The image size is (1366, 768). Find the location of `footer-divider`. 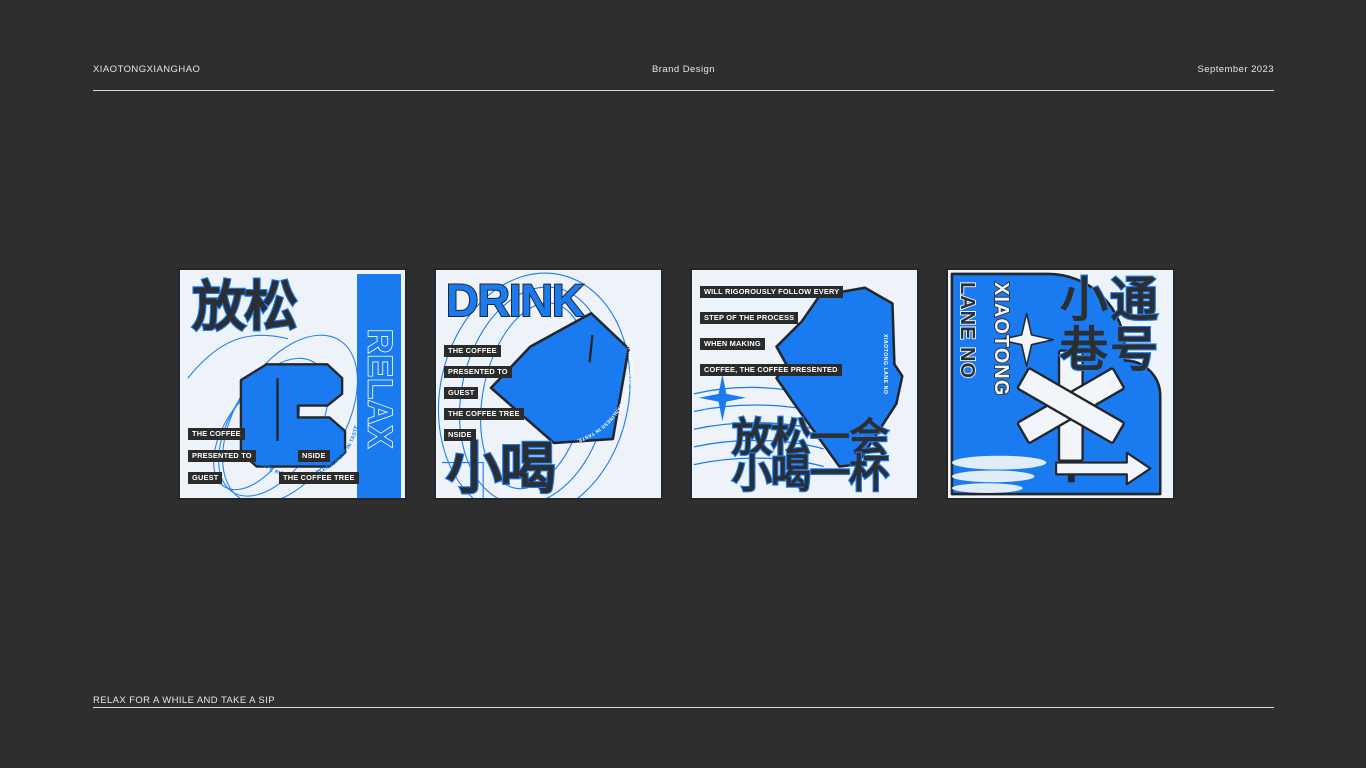

footer-divider is located at coordinates (683, 707).